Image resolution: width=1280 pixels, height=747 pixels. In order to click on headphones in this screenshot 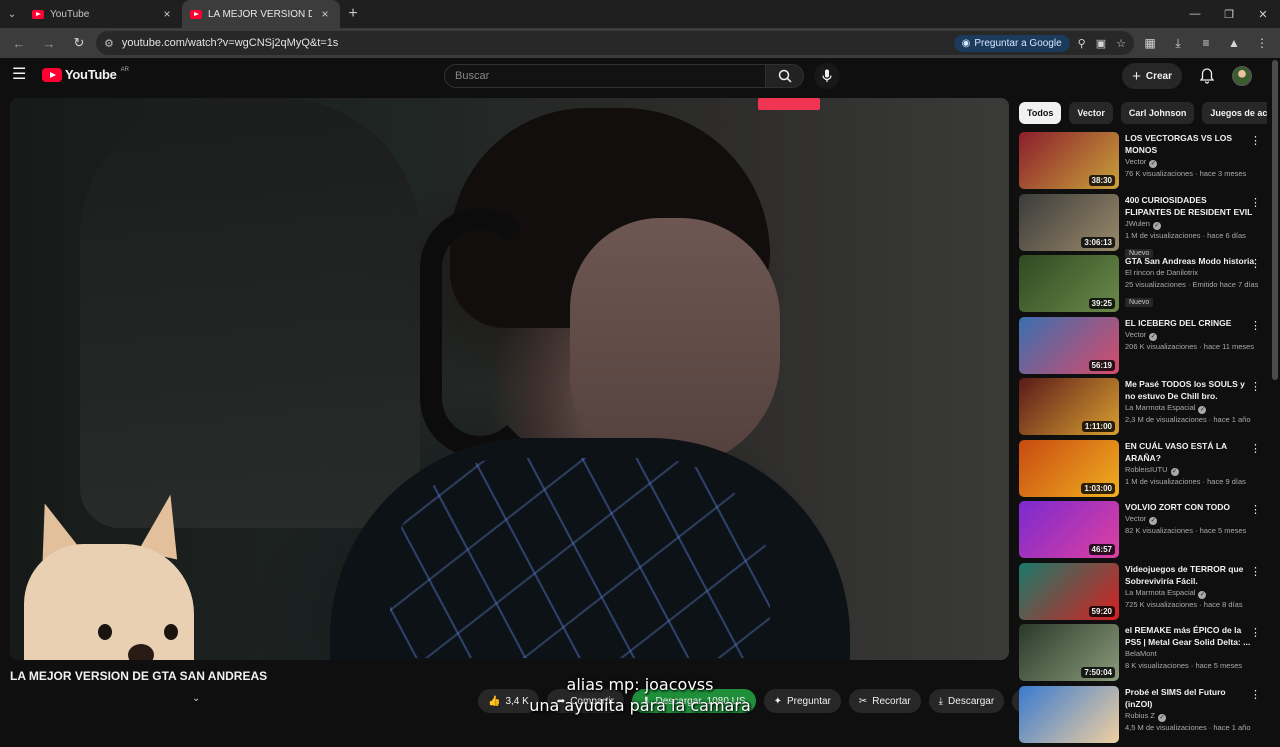, I will do `click(480, 333)`.